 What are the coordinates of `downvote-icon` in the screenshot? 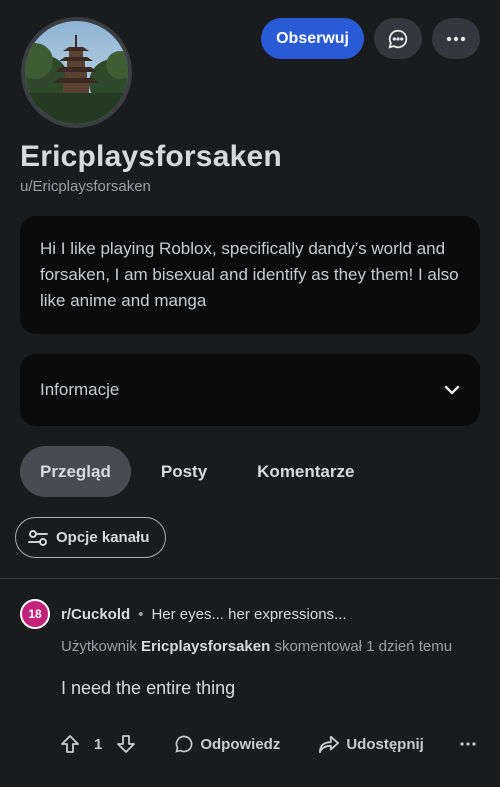 It's located at (126, 744).